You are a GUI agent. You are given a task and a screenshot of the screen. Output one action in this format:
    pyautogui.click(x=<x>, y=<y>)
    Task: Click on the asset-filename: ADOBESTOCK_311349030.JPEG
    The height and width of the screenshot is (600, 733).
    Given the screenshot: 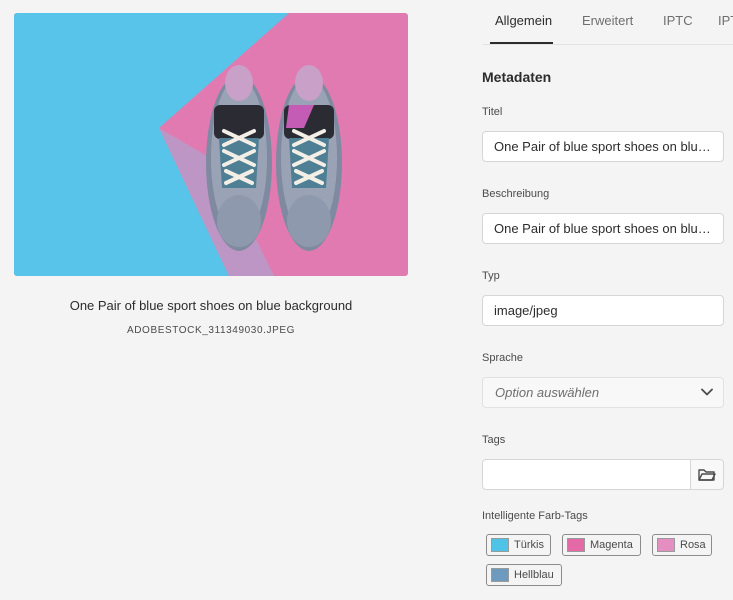 What is the action you would take?
    pyautogui.click(x=211, y=330)
    